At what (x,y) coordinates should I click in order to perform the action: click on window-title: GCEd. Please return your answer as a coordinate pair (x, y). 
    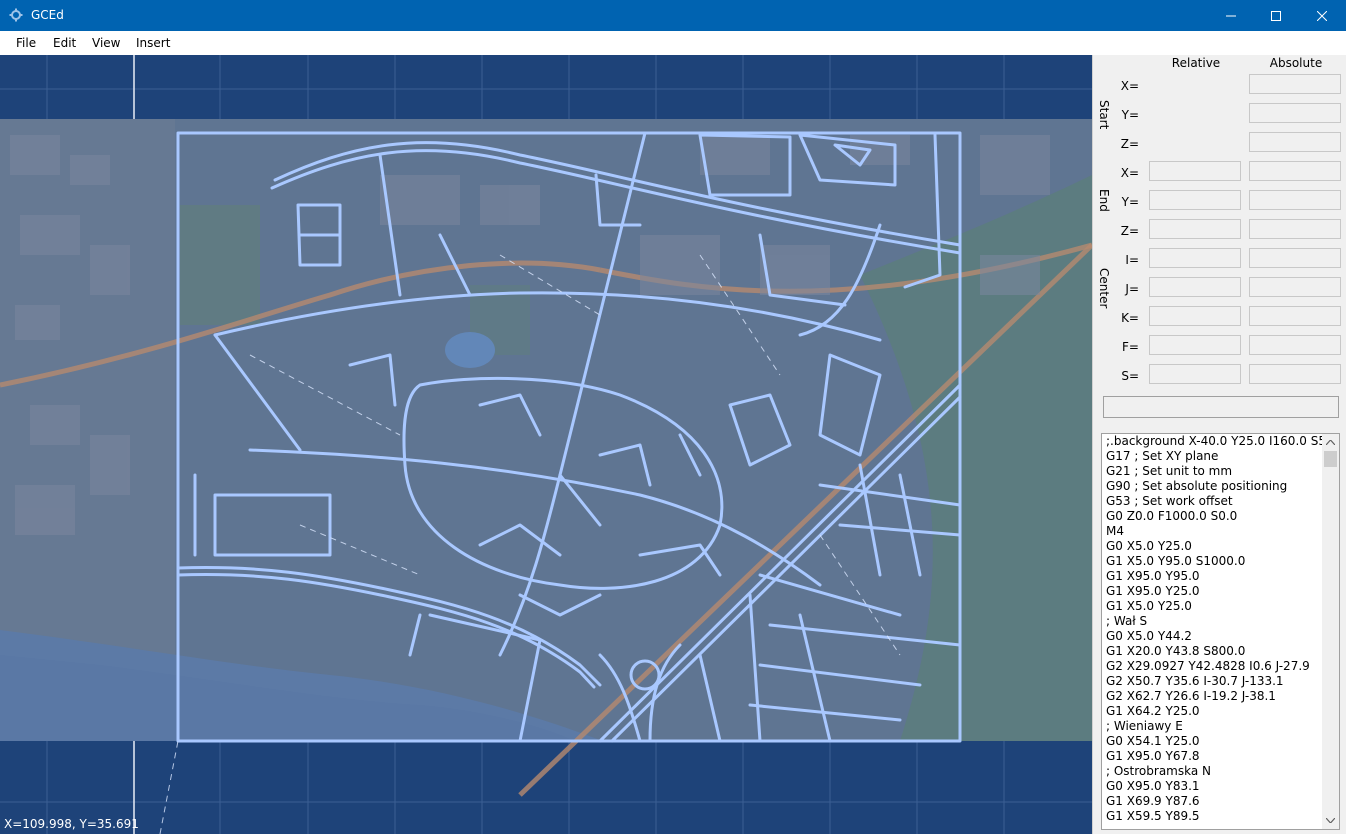
    Looking at the image, I should click on (47, 15).